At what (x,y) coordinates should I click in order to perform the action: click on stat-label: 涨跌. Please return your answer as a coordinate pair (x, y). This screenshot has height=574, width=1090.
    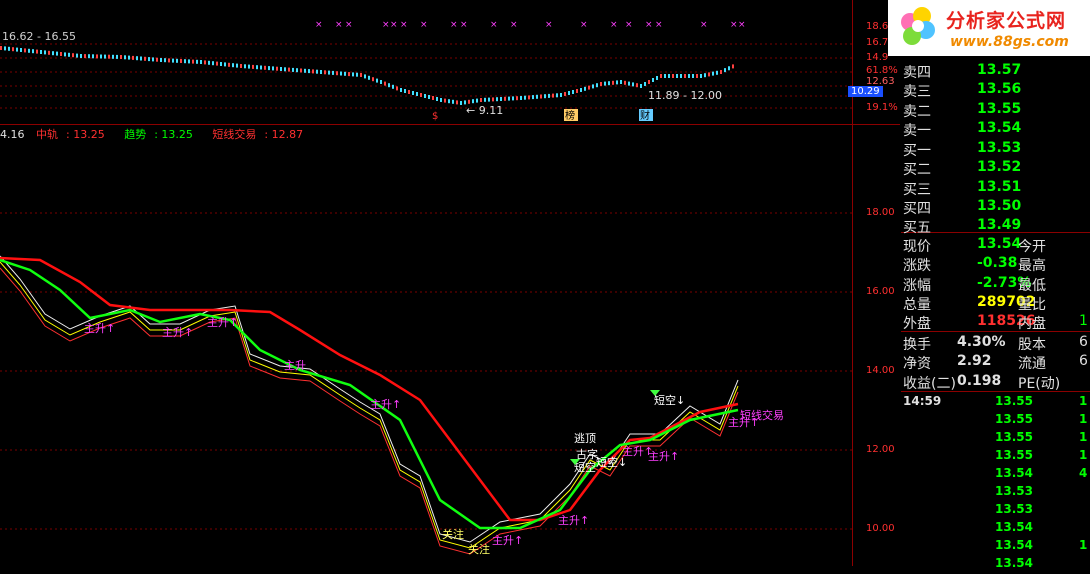
    Looking at the image, I should click on (917, 266).